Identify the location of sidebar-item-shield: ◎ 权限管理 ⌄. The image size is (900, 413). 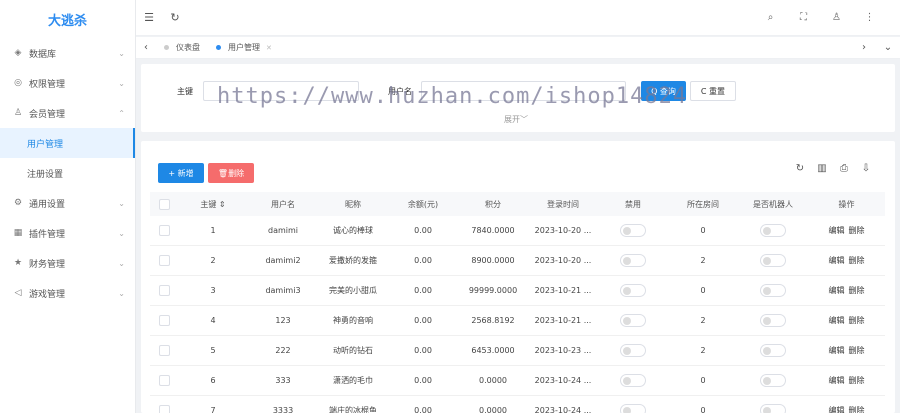
(67, 83).